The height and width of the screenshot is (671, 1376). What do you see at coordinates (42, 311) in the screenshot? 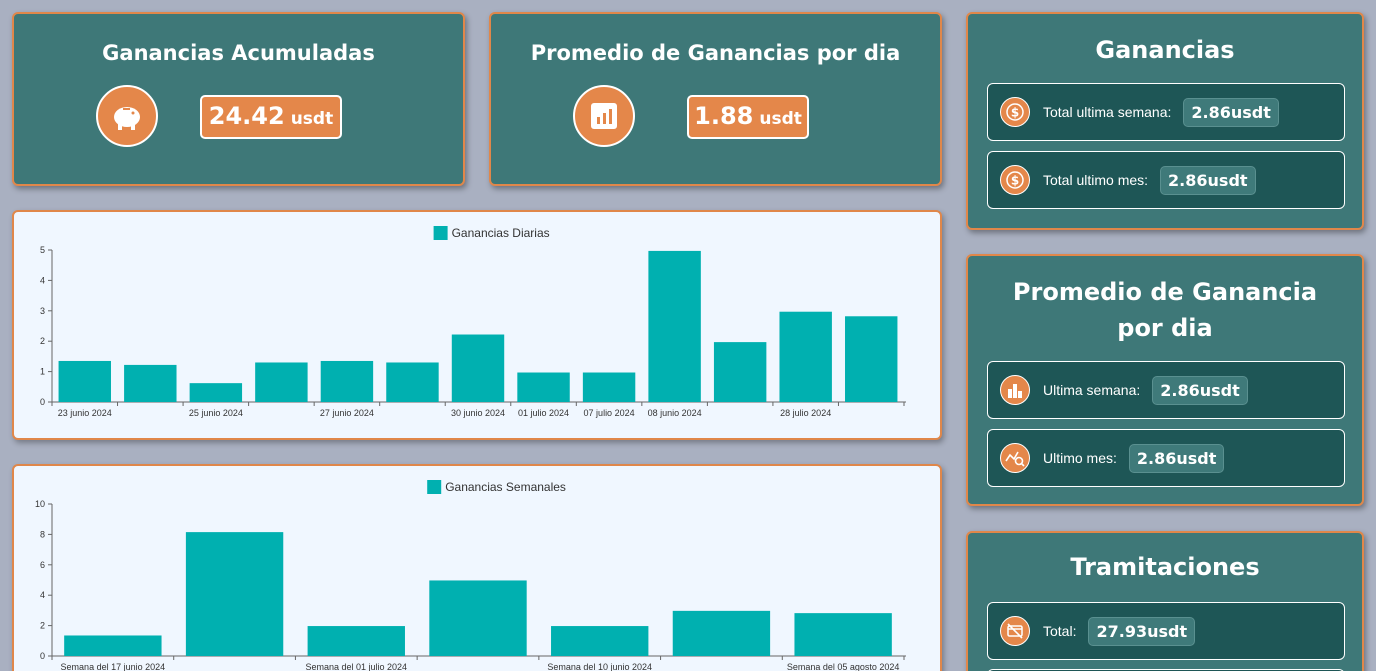
I see `y-tick-label: 3` at bounding box center [42, 311].